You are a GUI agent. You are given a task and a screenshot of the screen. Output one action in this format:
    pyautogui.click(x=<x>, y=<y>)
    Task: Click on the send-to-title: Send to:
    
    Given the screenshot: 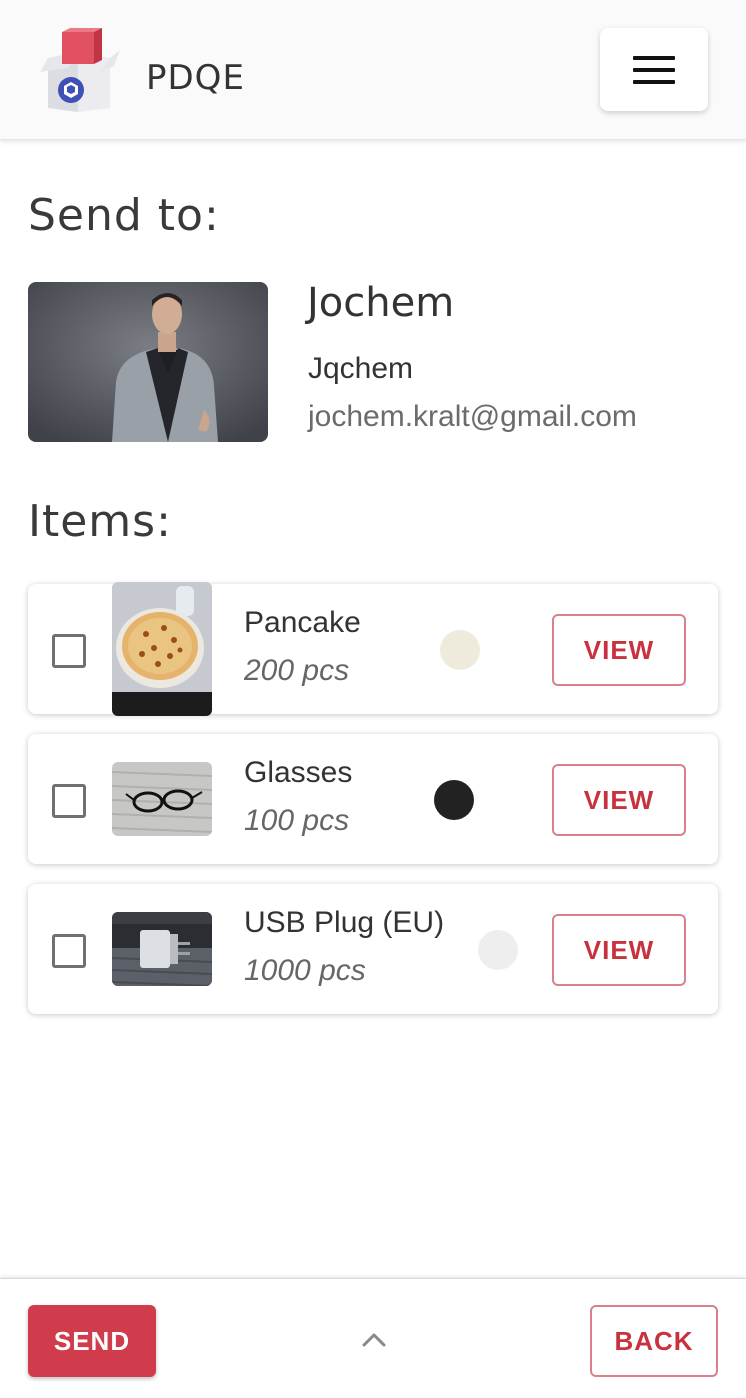 What is the action you would take?
    pyautogui.click(x=124, y=215)
    